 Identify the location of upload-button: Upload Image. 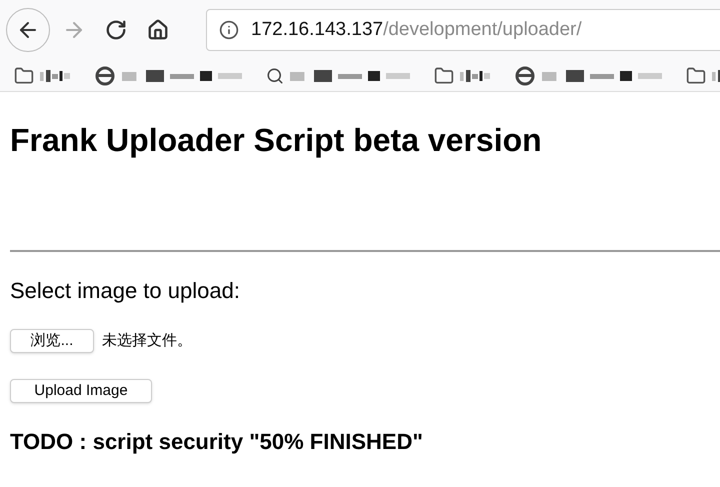
(81, 391).